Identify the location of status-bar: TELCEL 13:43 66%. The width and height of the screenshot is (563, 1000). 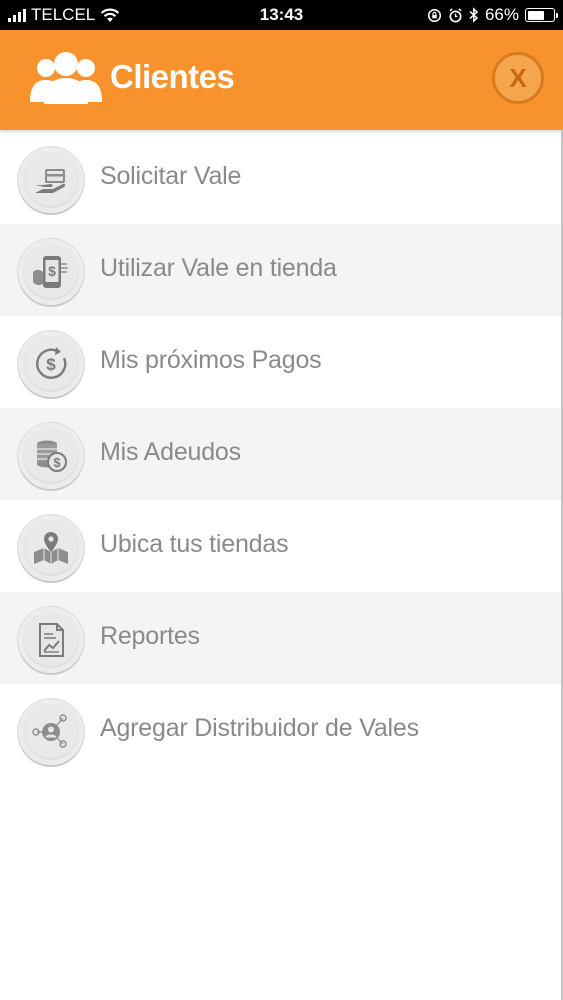
(281, 15).